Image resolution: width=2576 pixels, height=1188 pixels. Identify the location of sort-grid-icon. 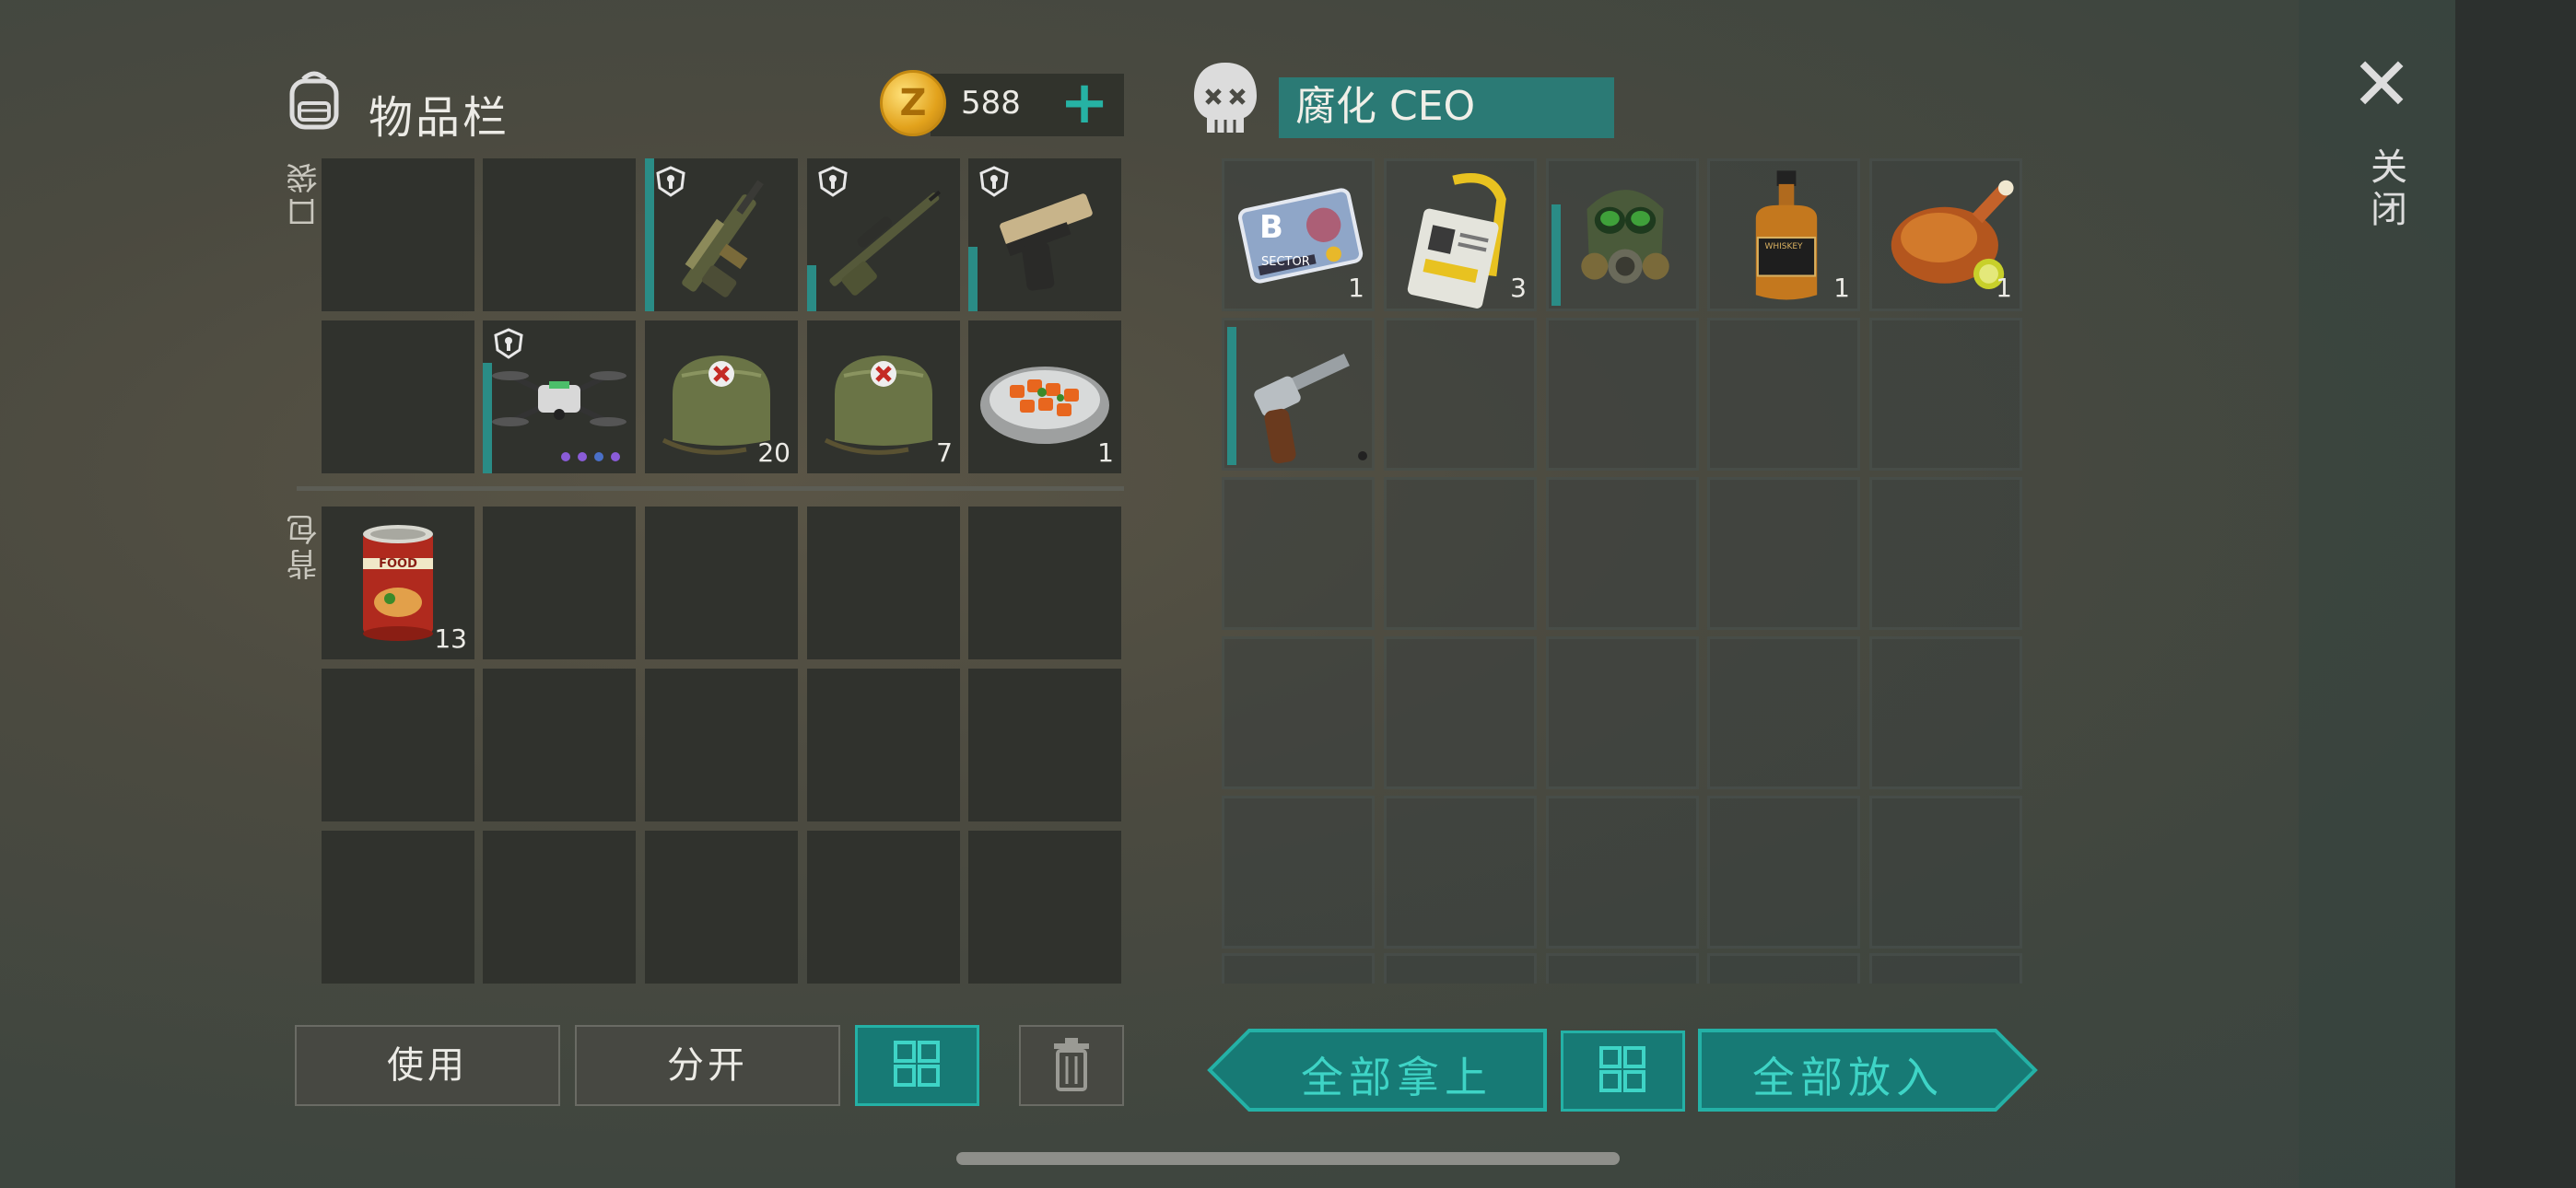
(917, 1064).